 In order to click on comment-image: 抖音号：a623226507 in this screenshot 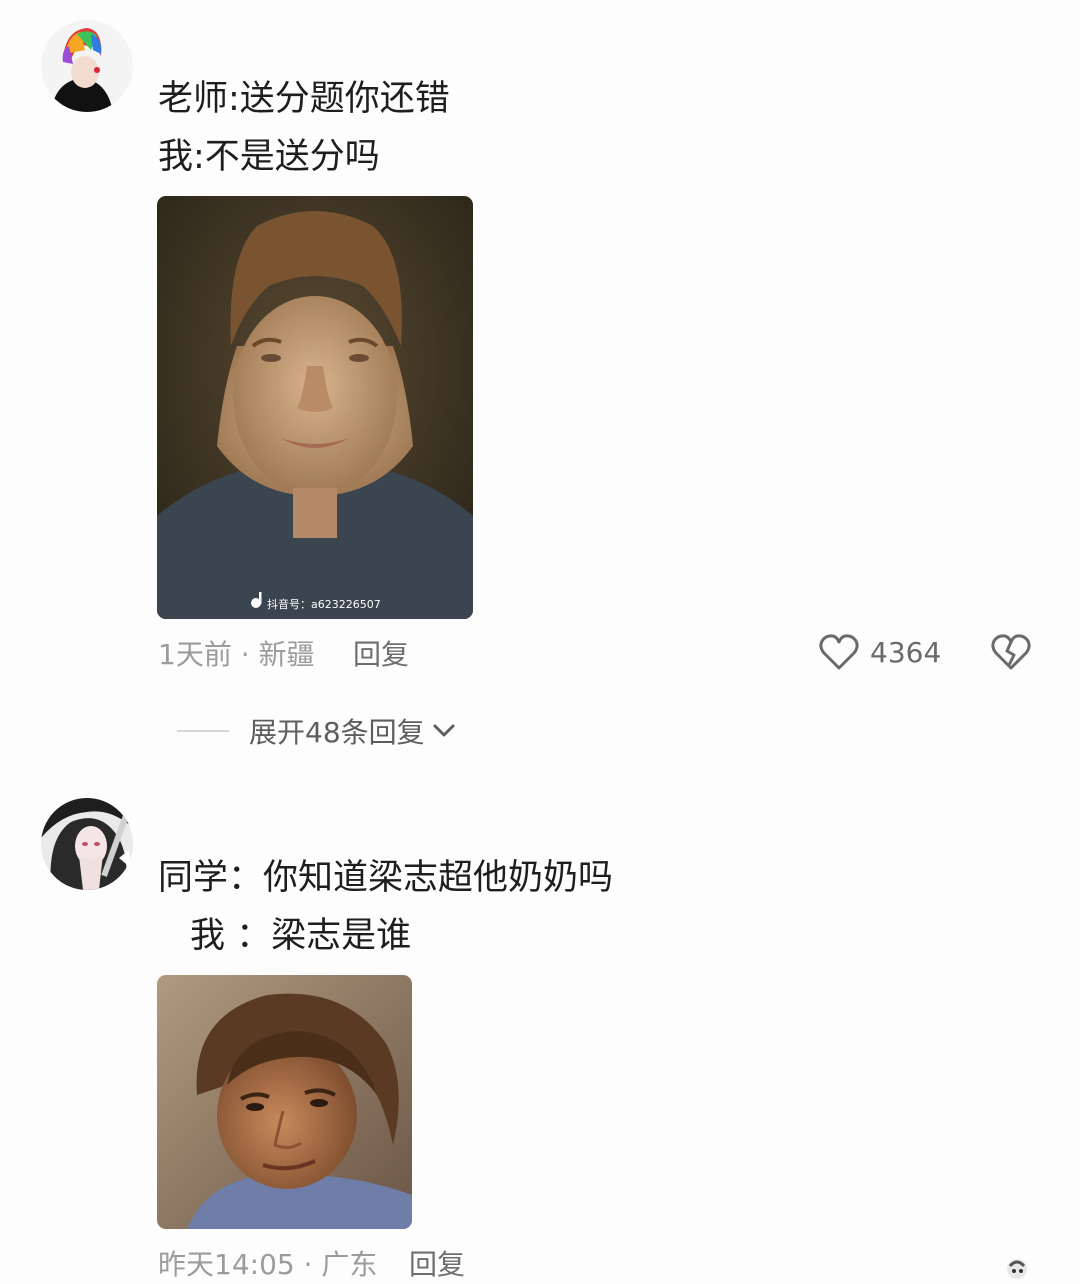, I will do `click(315, 407)`.